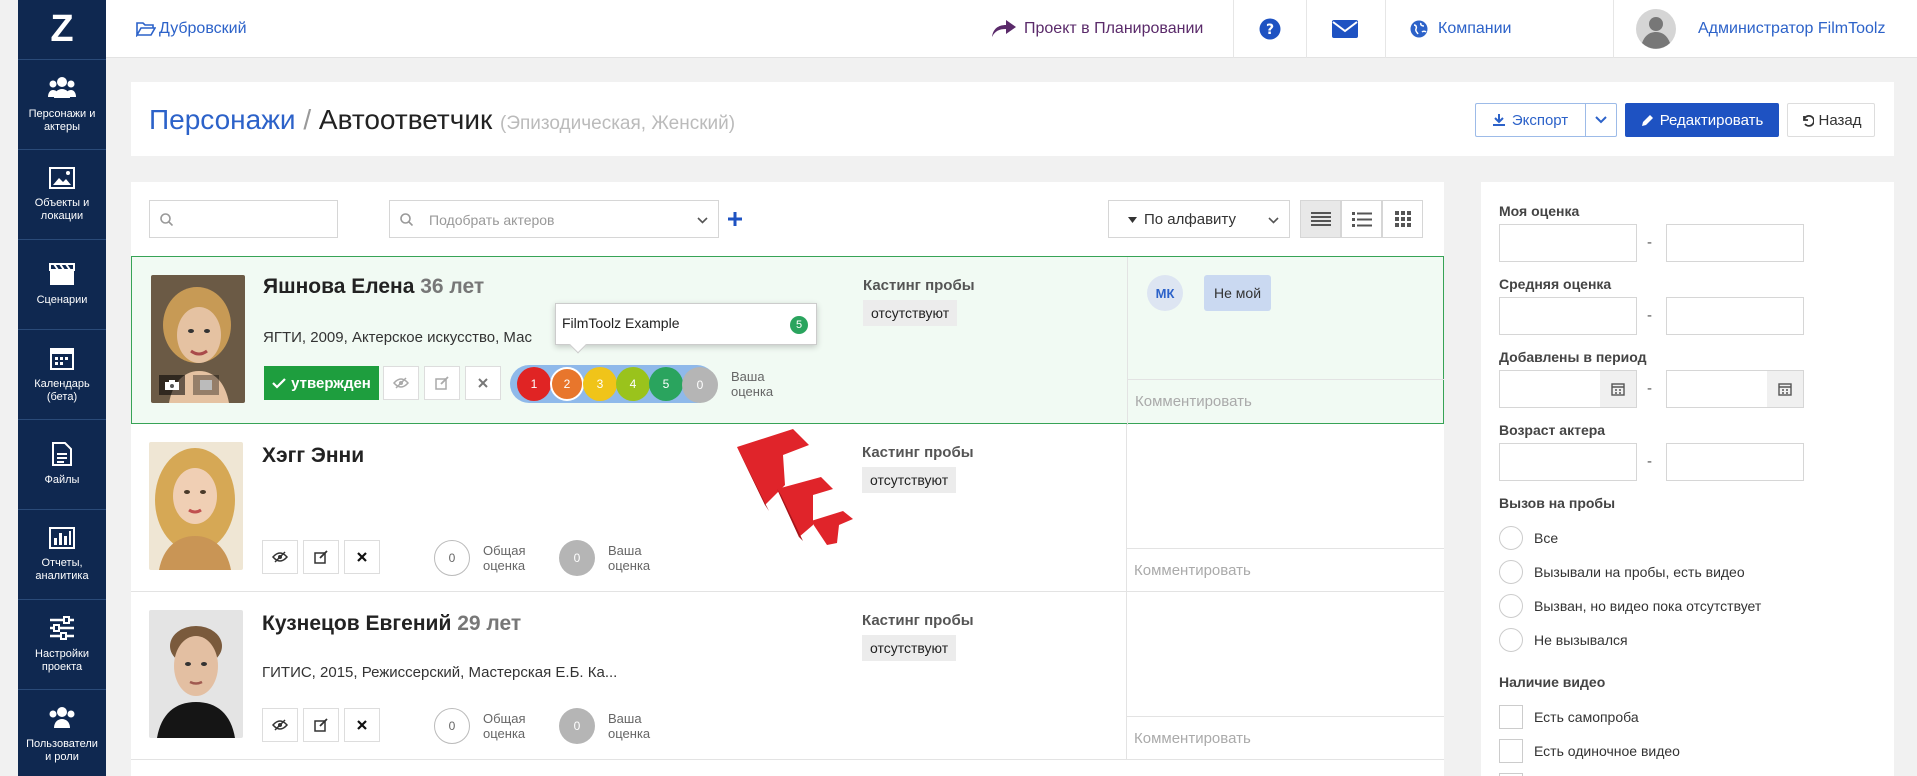 Image resolution: width=1917 pixels, height=776 pixels. I want to click on add-actor-button, so click(735, 219).